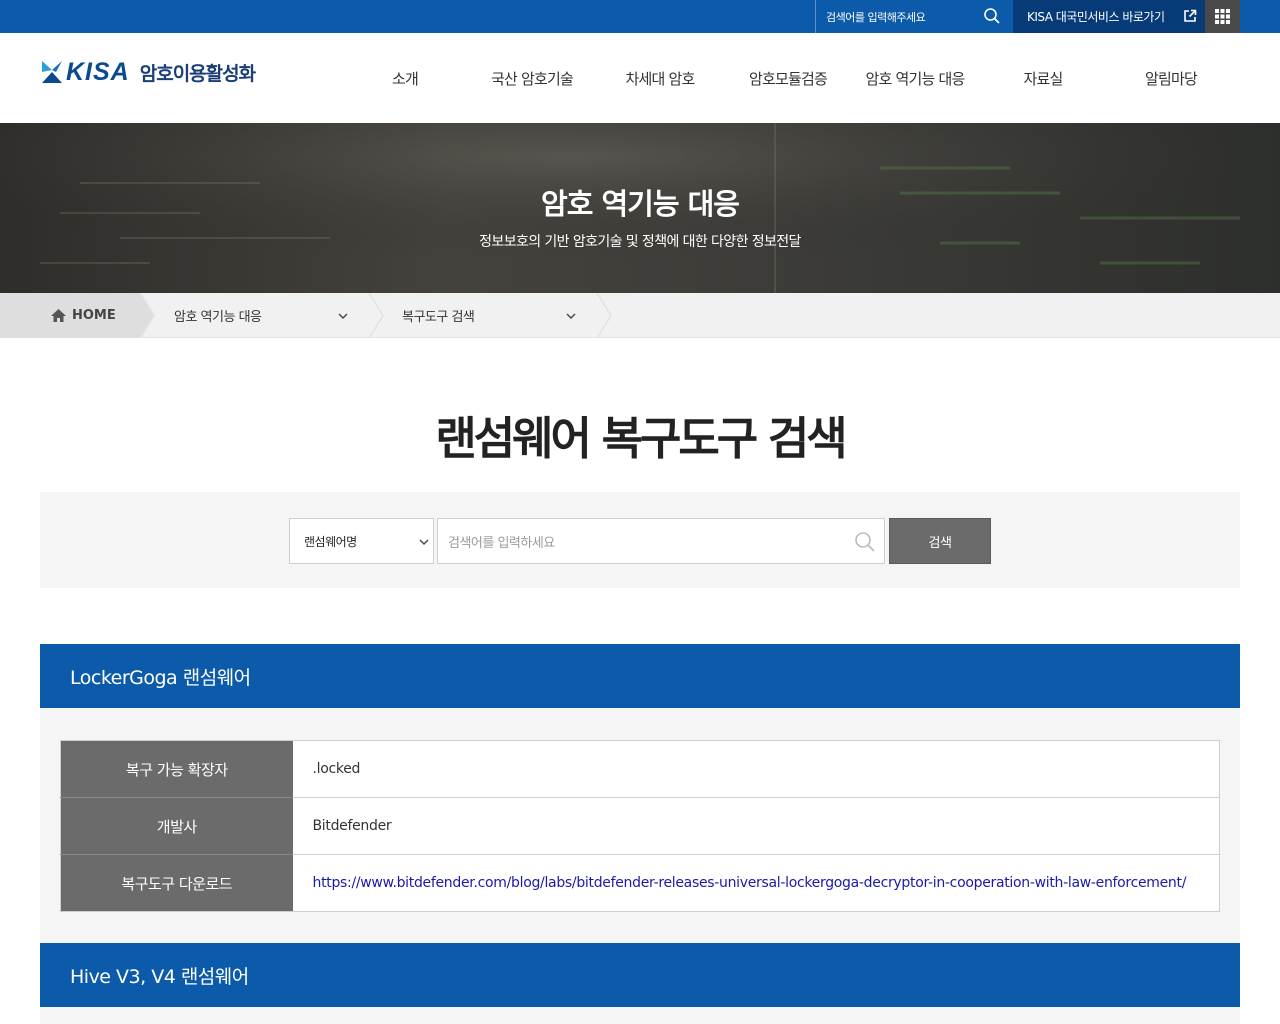 The height and width of the screenshot is (1024, 1280). Describe the element at coordinates (492, 315) in the screenshot. I see `breadcrumb-depth2-dropdown: 복구도구 검색` at that location.